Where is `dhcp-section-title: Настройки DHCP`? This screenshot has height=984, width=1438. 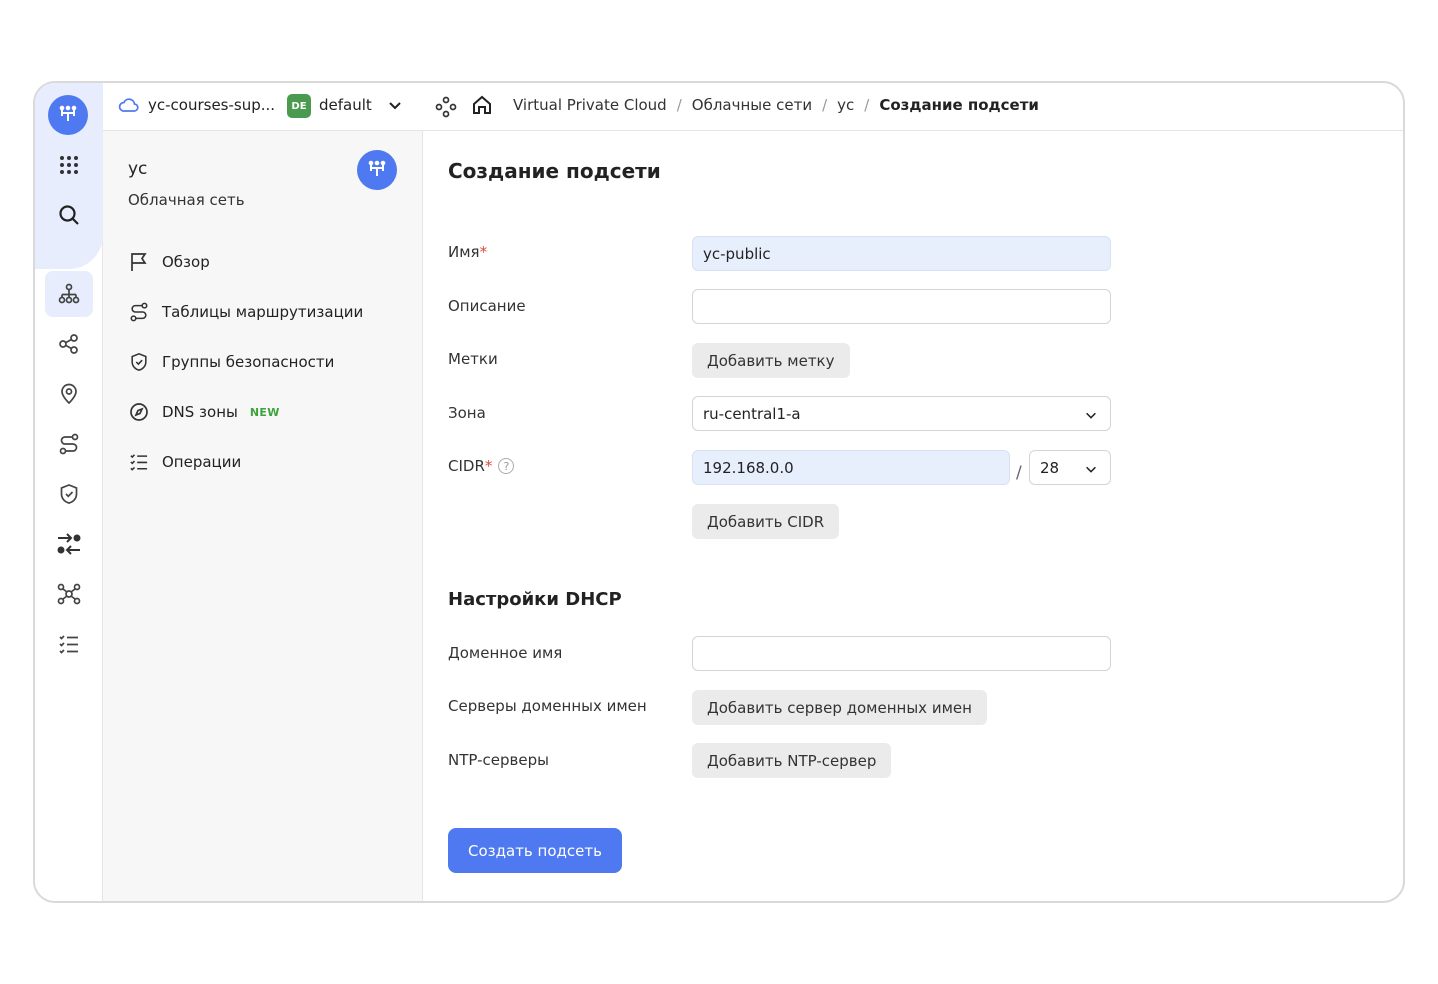
dhcp-section-title: Настройки DHCP is located at coordinates (535, 599).